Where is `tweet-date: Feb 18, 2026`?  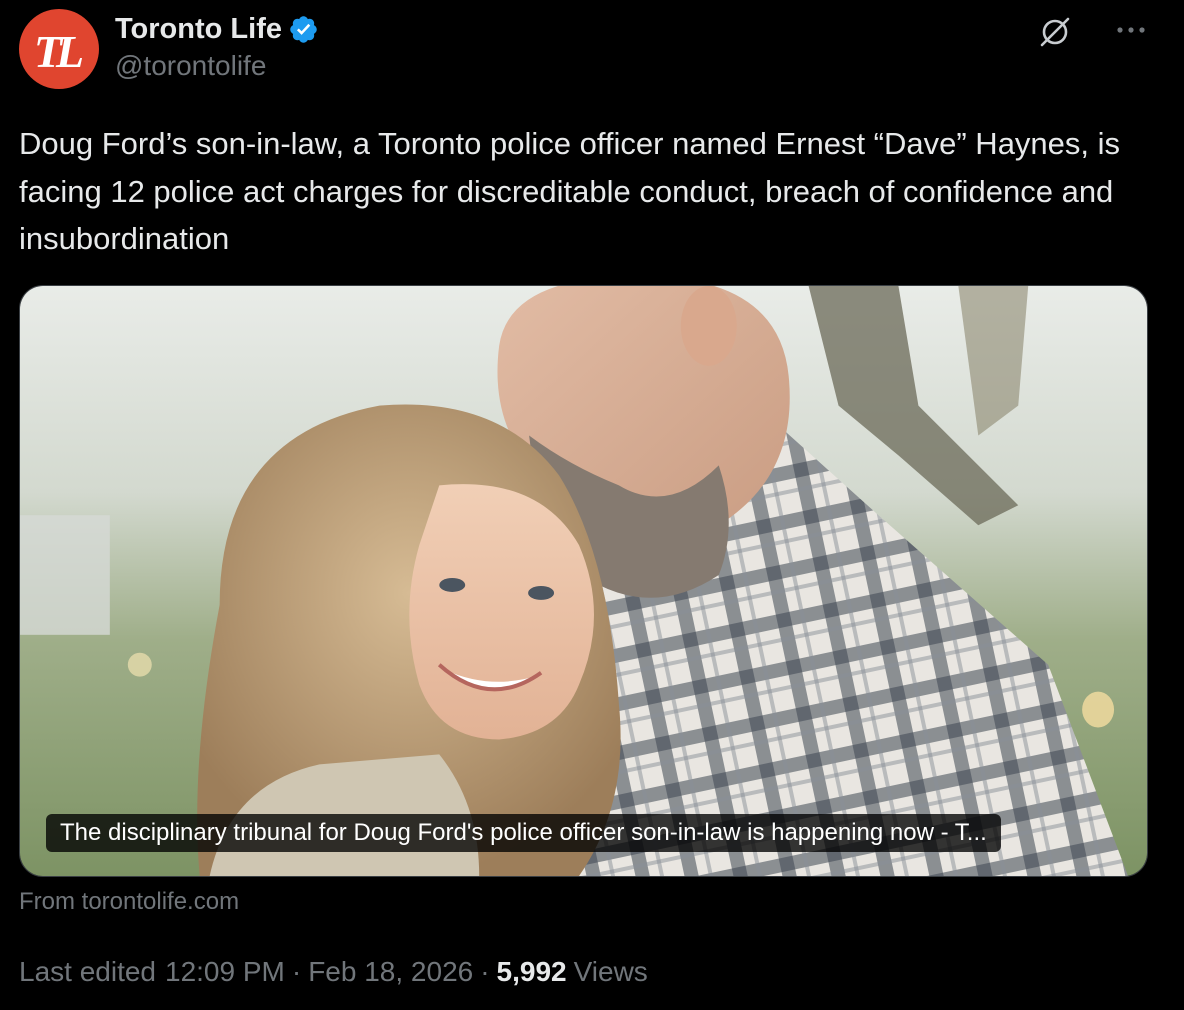 tweet-date: Feb 18, 2026 is located at coordinates (390, 972).